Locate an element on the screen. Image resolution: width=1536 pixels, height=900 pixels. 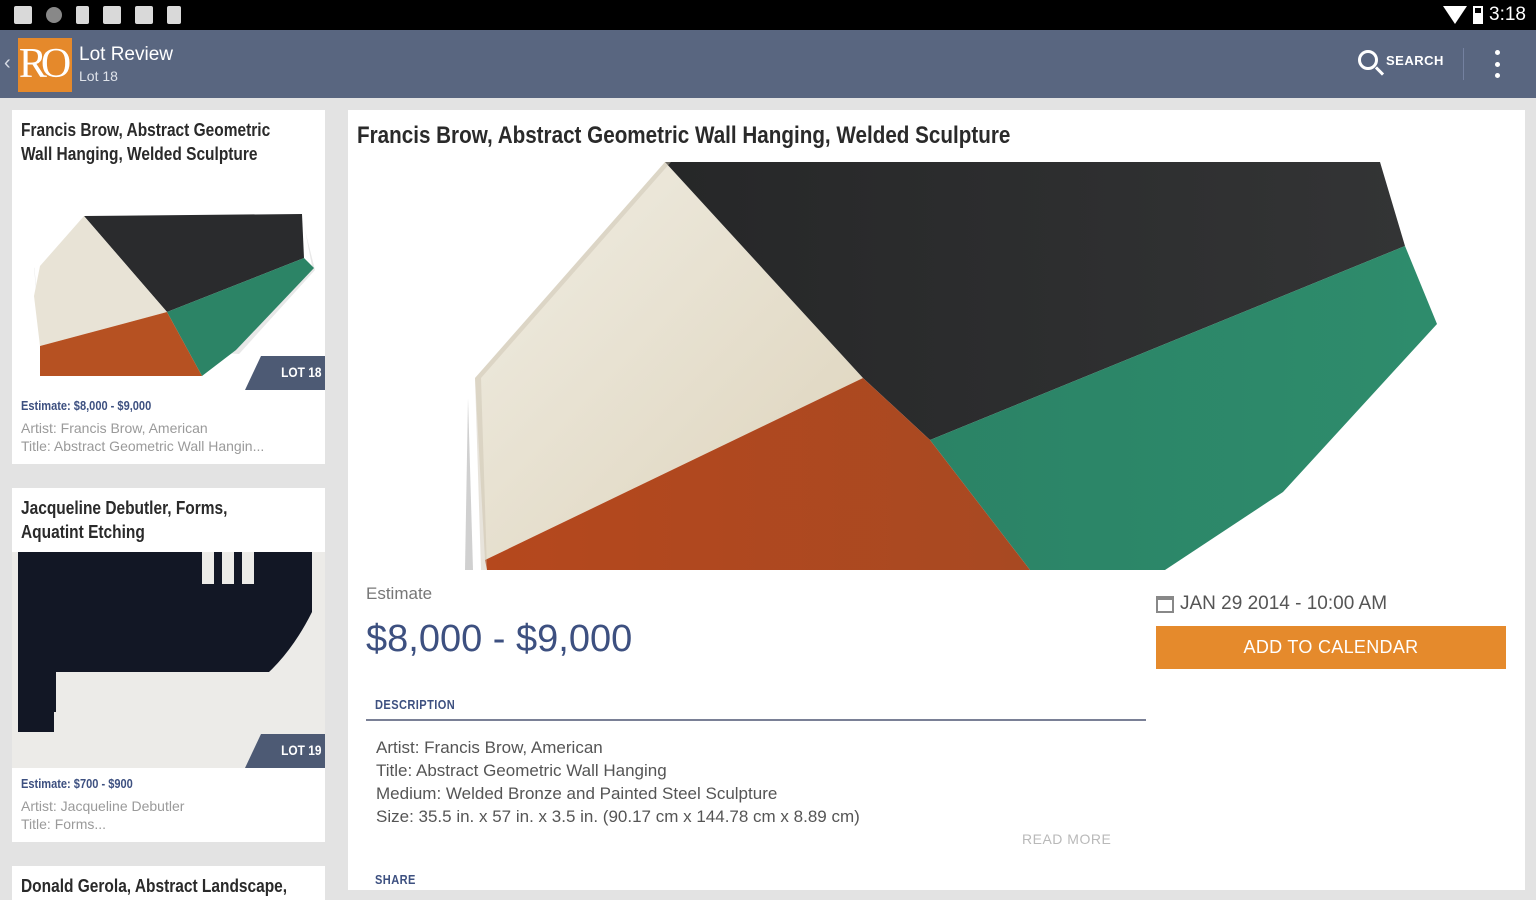
lot-artist: Artist: Jacqueline Debutler is located at coordinates (103, 806).